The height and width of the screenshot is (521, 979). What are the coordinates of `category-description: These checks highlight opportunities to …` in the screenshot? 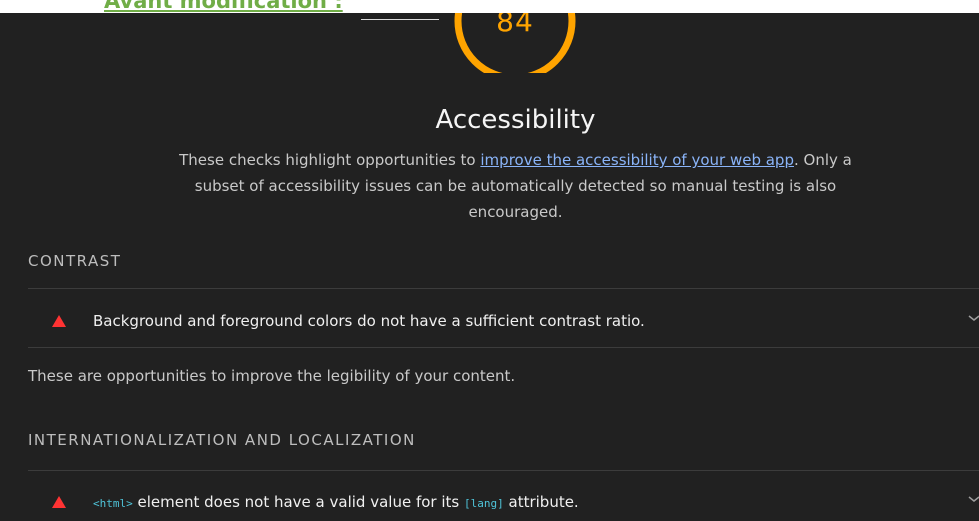 It's located at (515, 186).